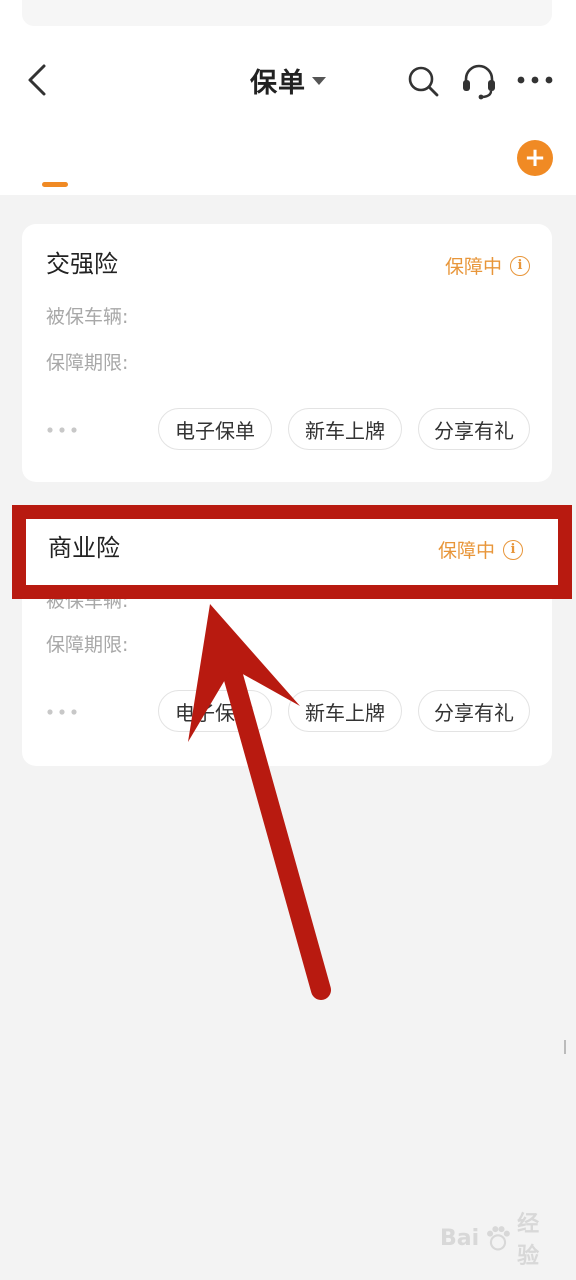 The image size is (576, 1280). I want to click on insured-vehicle-label: 被保车辆:, so click(87, 317).